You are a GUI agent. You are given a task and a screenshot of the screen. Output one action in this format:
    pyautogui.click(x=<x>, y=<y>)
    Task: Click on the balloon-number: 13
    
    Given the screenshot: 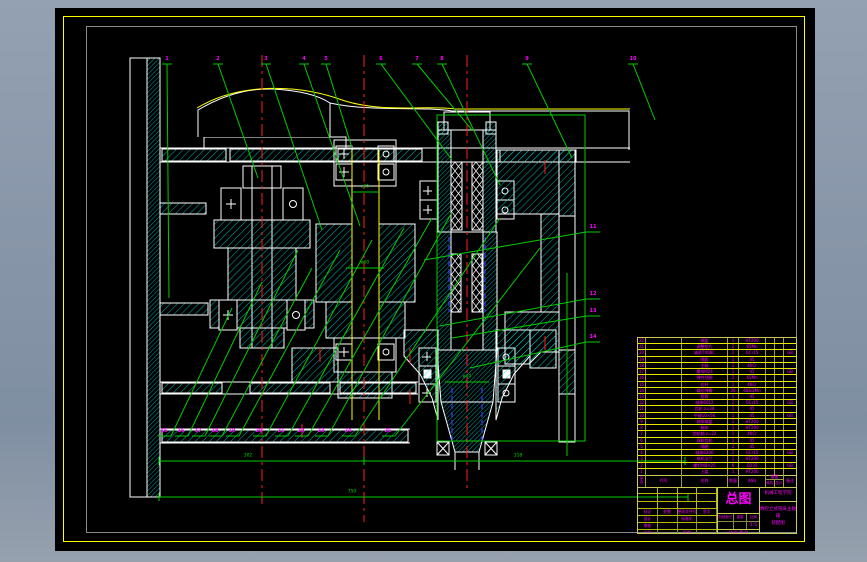 What is the action you would take?
    pyautogui.click(x=593, y=311)
    